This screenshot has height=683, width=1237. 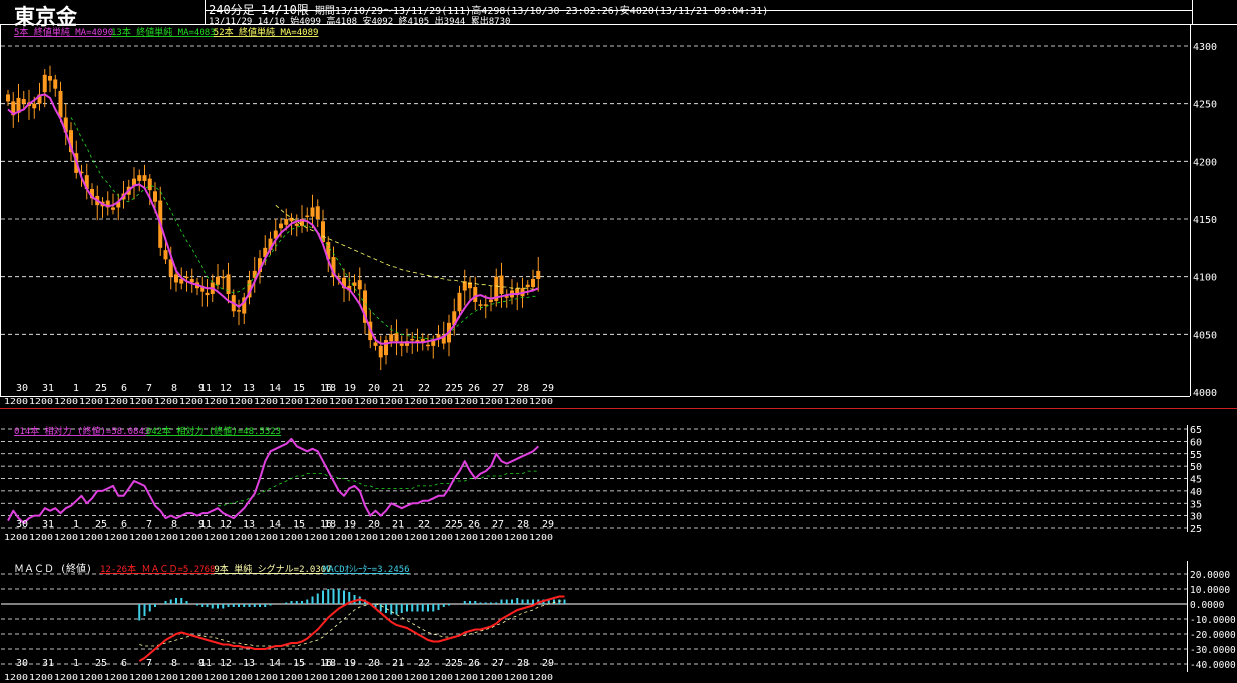 What do you see at coordinates (1213, 665) in the screenshot?
I see `macd-y-tick: -40.0000` at bounding box center [1213, 665].